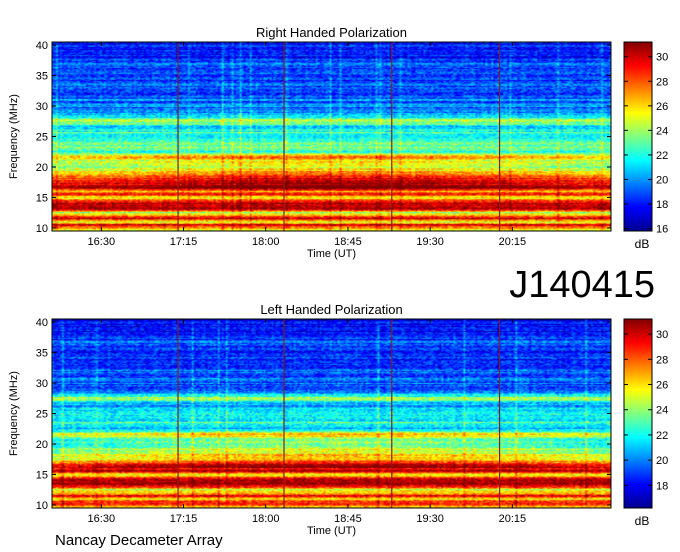 Image resolution: width=680 pixels, height=552 pixels. What do you see at coordinates (331, 32) in the screenshot?
I see `chart-title: Right Handed Polarization` at bounding box center [331, 32].